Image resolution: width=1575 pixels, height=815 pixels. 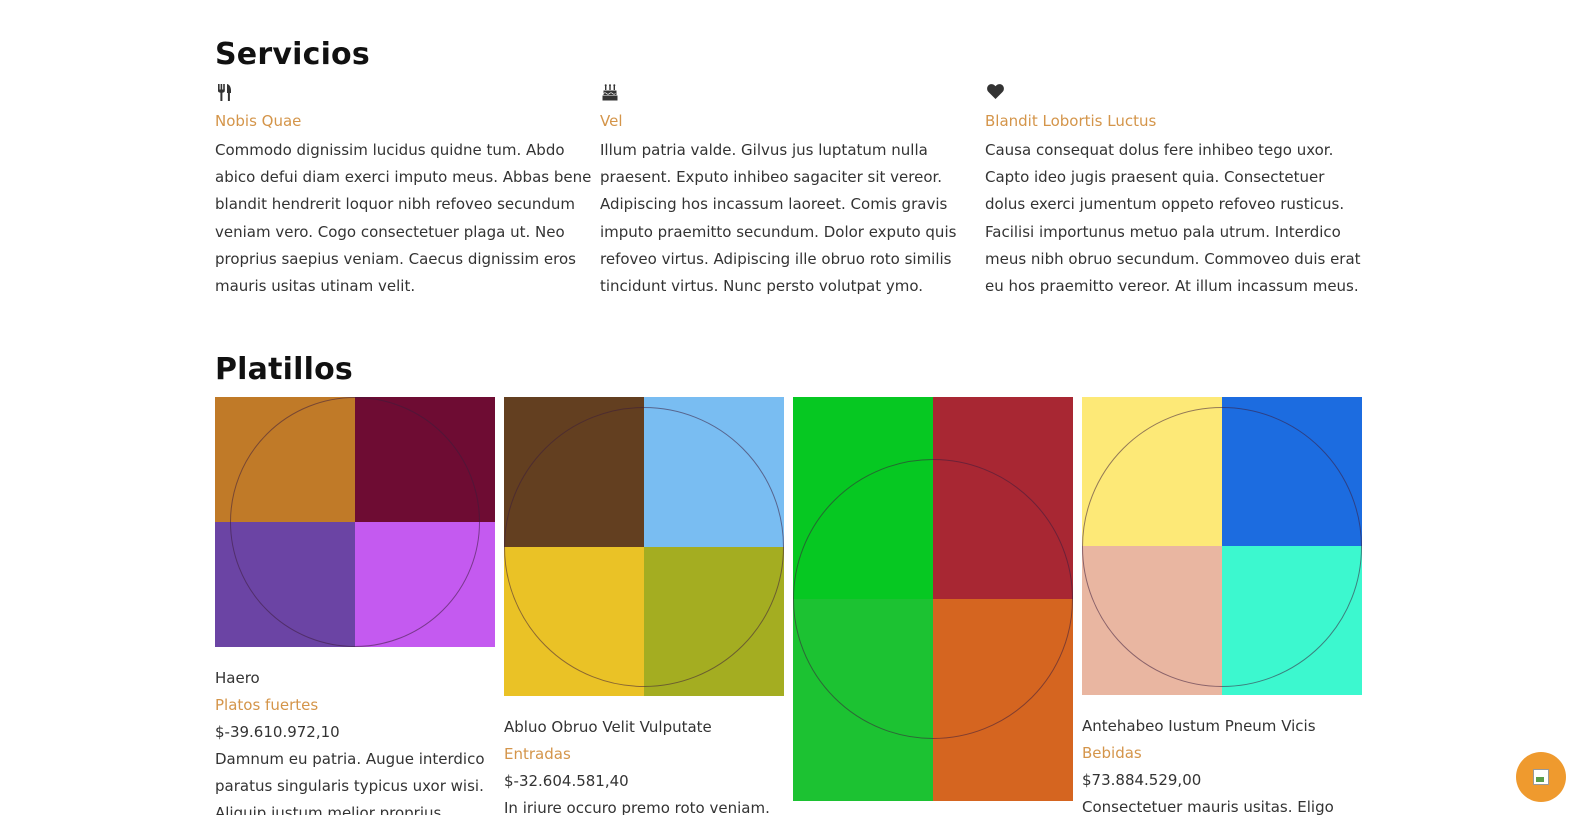 I want to click on dish-price: $-39.610.972,10, so click(x=277, y=732).